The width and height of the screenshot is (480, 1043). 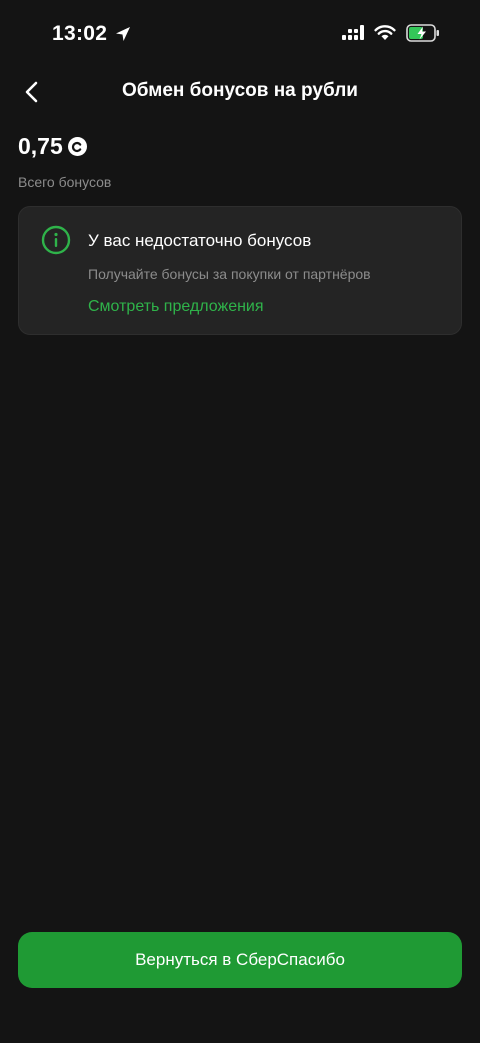 I want to click on info-circle-icon, so click(x=56, y=240).